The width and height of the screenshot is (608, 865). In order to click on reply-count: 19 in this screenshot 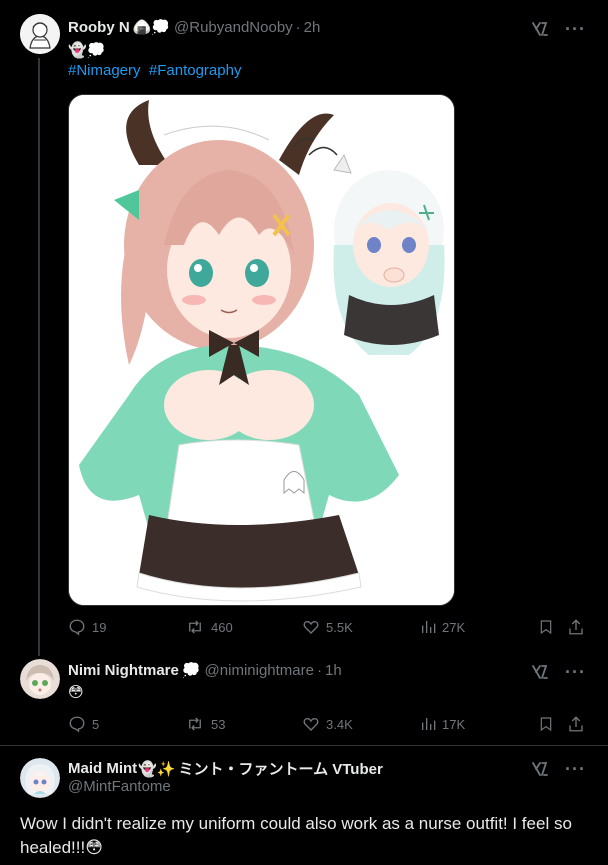, I will do `click(99, 627)`.